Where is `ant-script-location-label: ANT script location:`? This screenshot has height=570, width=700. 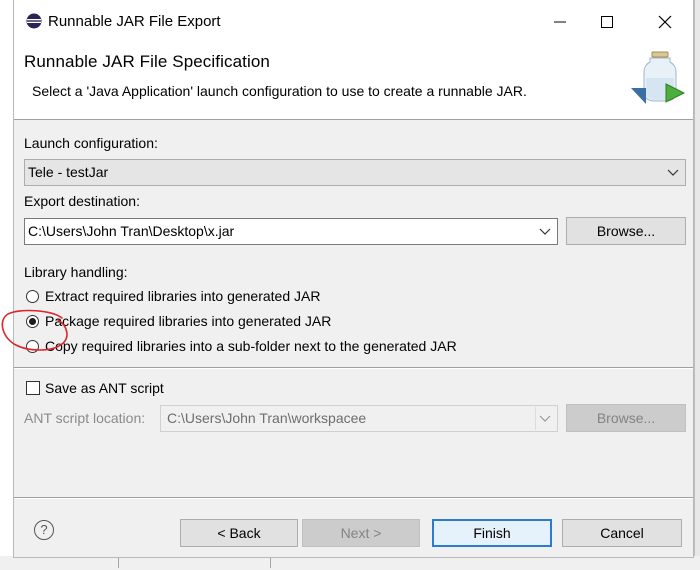 ant-script-location-label: ANT script location: is located at coordinates (85, 418).